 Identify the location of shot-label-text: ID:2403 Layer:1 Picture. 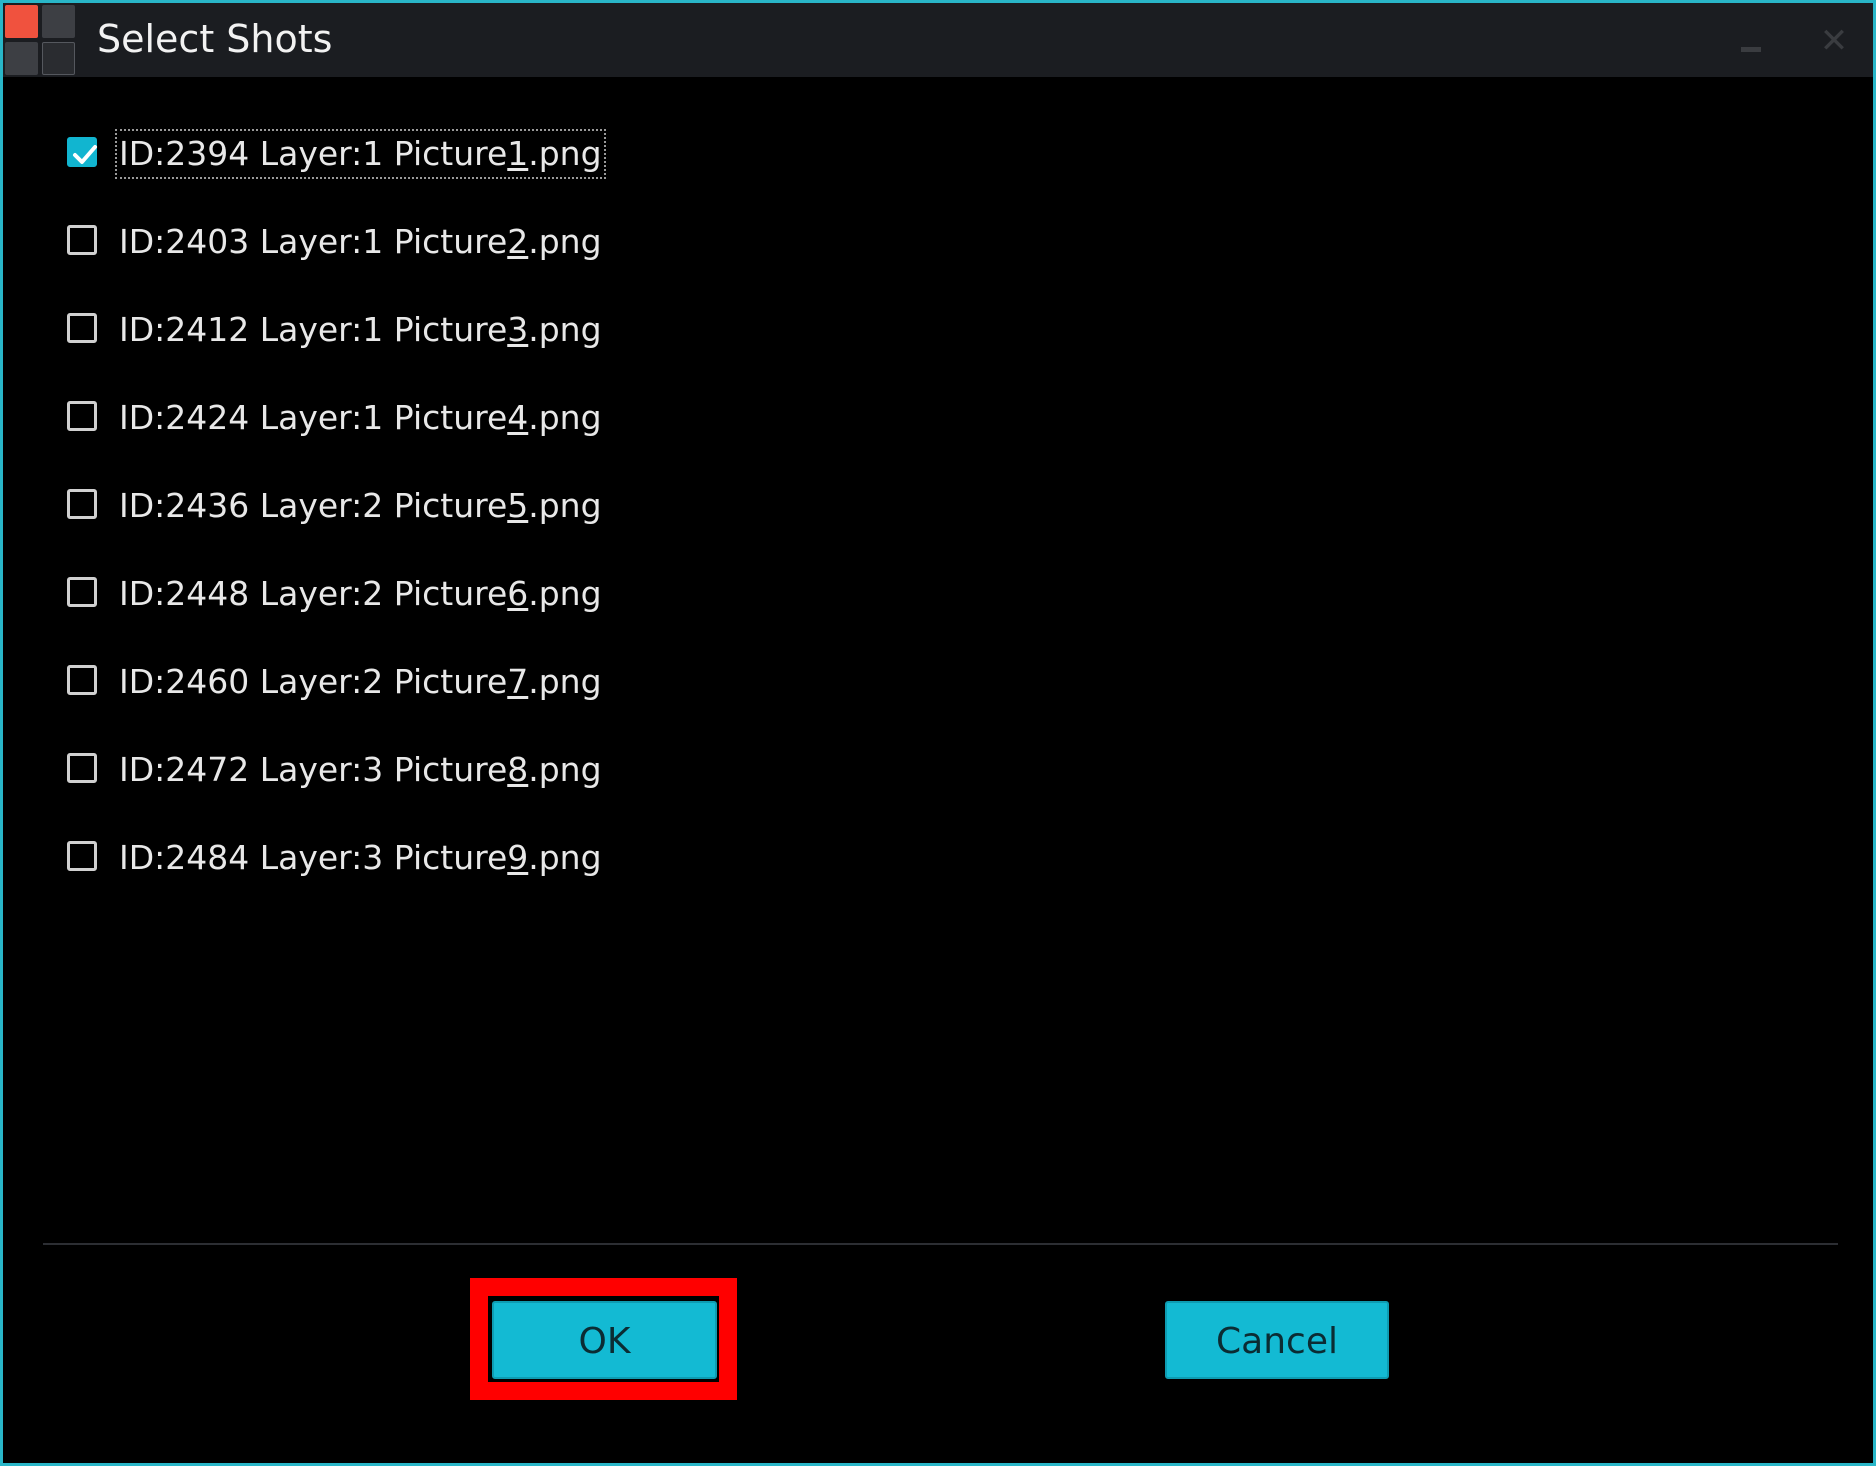
(313, 241).